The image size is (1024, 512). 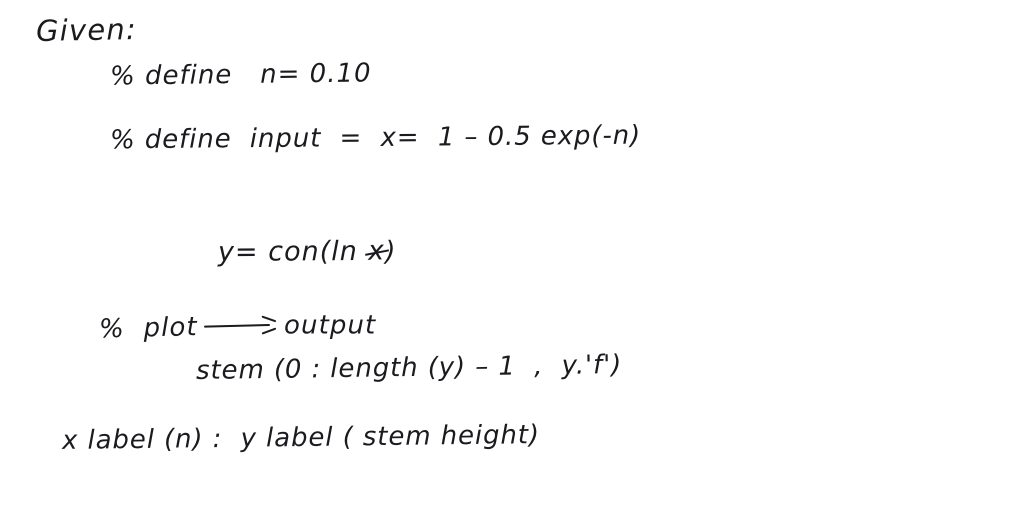 What do you see at coordinates (149, 328) in the screenshot?
I see `plot-comment-label: % plot` at bounding box center [149, 328].